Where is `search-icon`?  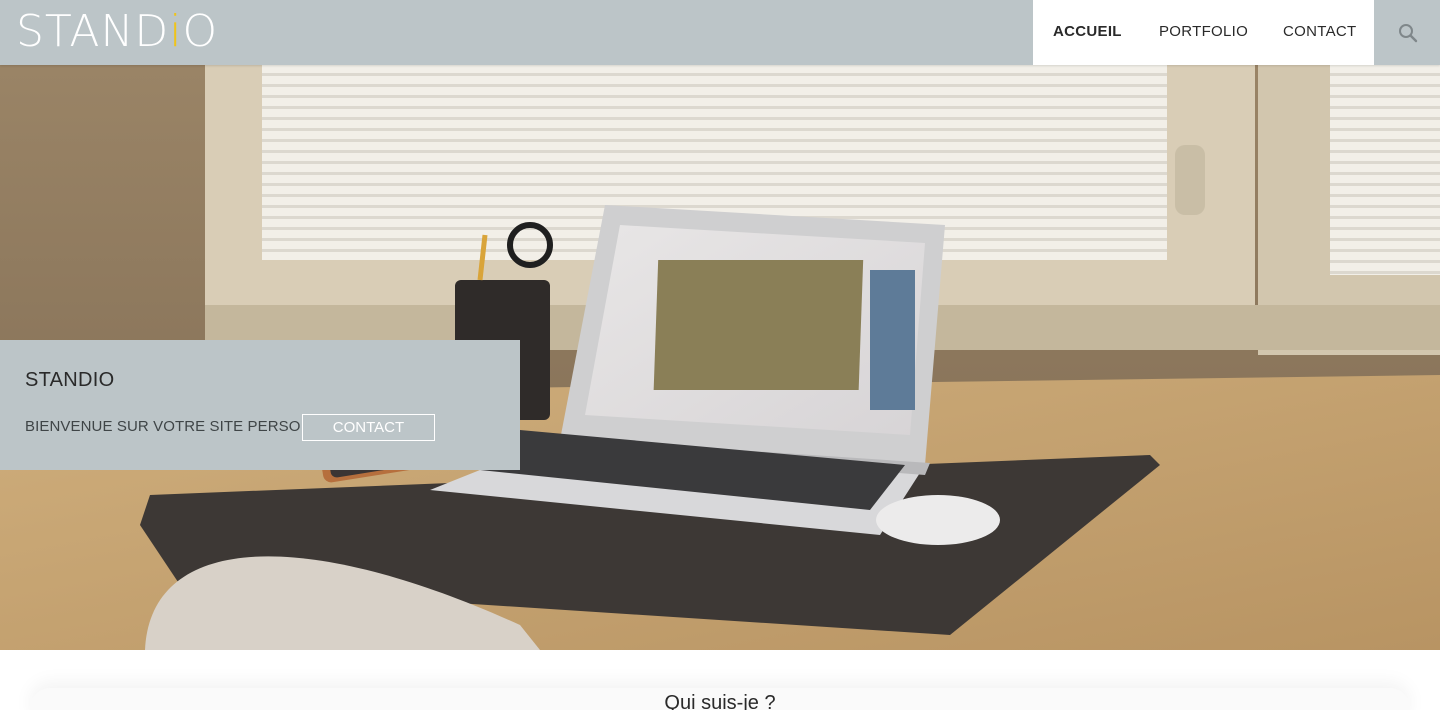
search-icon is located at coordinates (1408, 33).